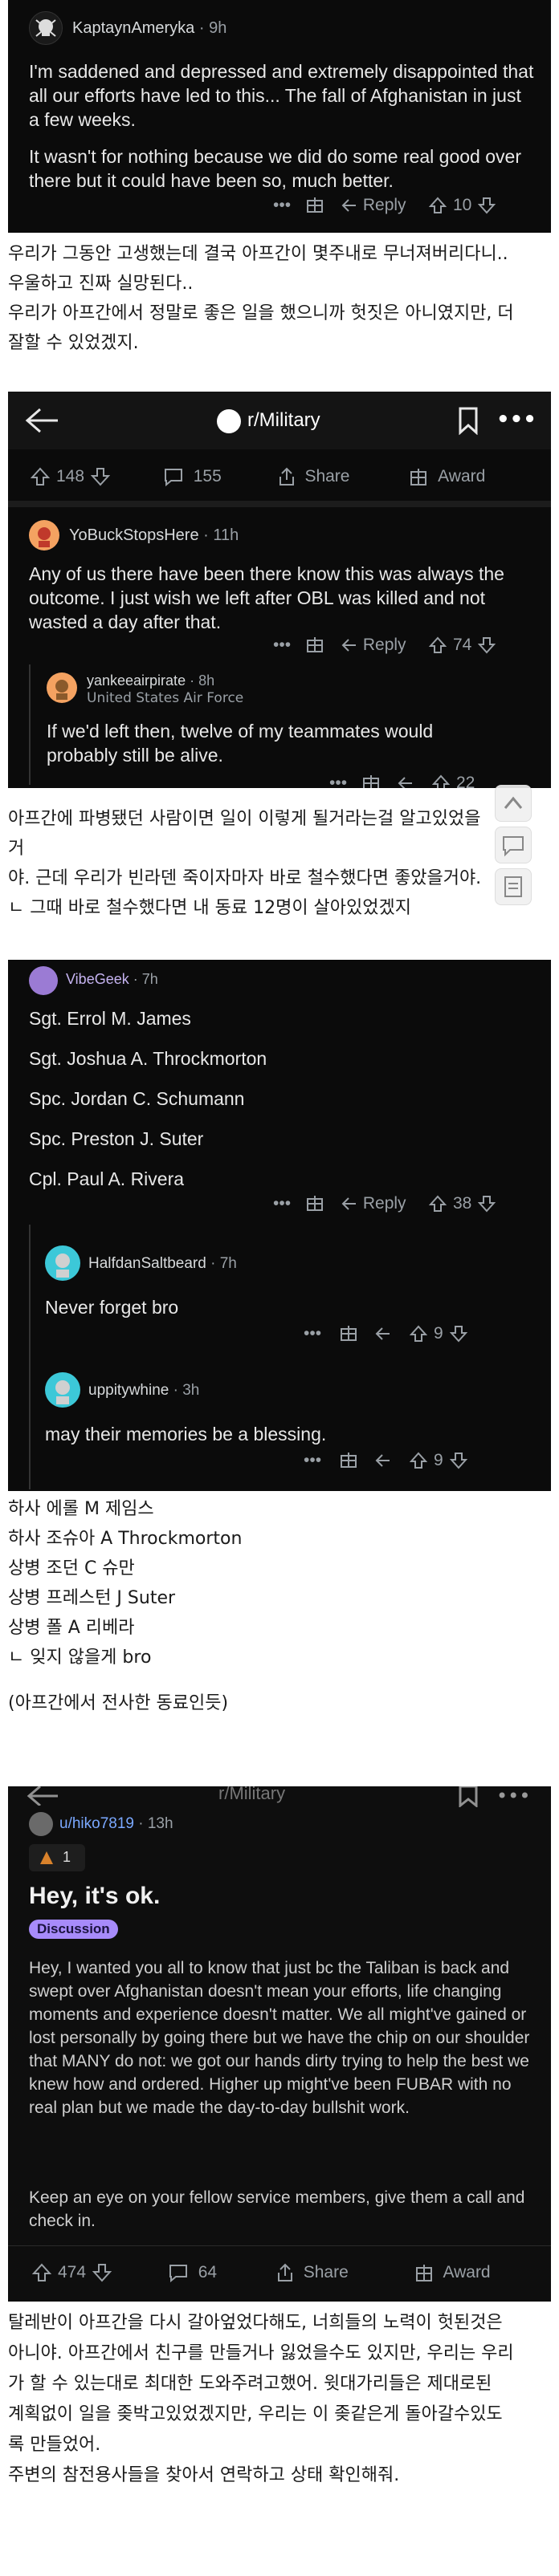 The height and width of the screenshot is (2576, 559). What do you see at coordinates (80, 1658) in the screenshot?
I see `translation-line: ㄴ 잊지 않을게 bro` at bounding box center [80, 1658].